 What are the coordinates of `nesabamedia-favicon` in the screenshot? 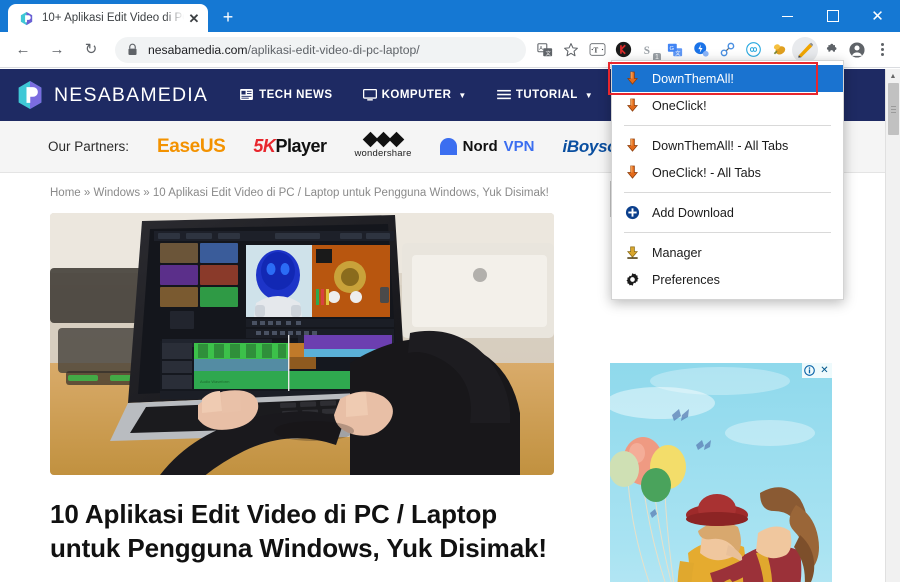 It's located at (26, 18).